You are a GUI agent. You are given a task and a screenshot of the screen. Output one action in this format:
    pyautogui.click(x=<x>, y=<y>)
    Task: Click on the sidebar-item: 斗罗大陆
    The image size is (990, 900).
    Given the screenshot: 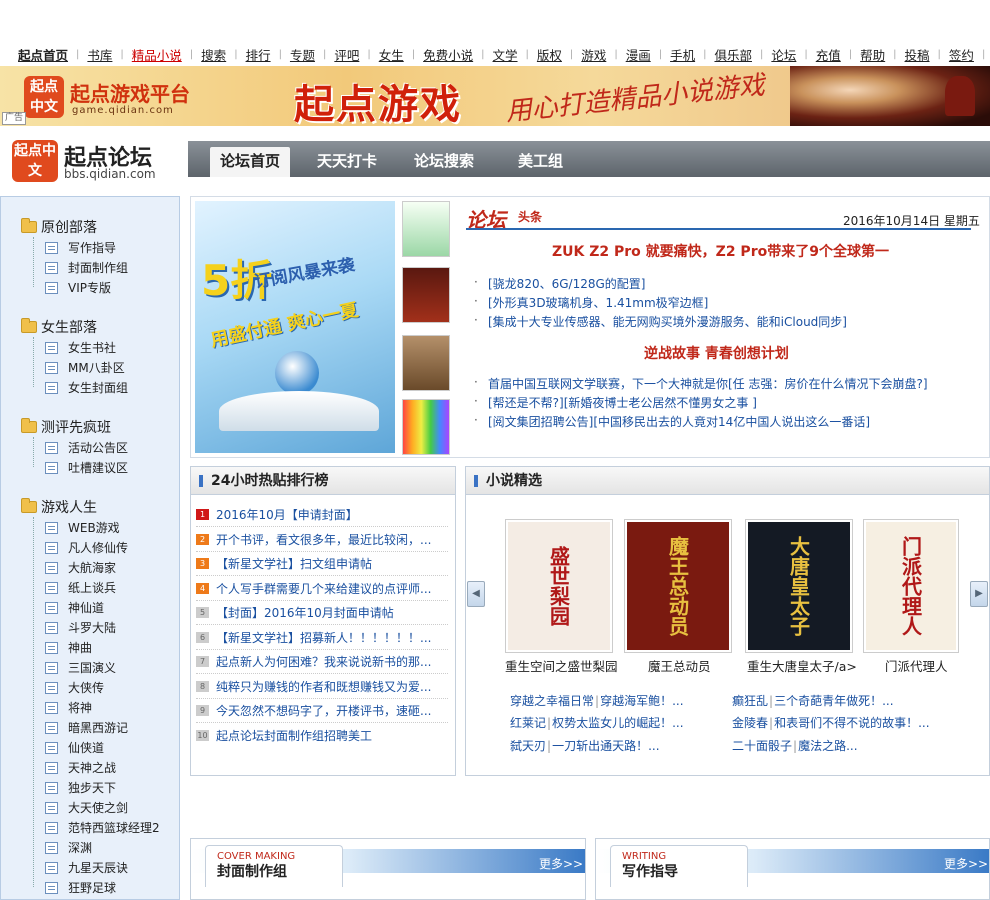 What is the action you would take?
    pyautogui.click(x=80, y=627)
    